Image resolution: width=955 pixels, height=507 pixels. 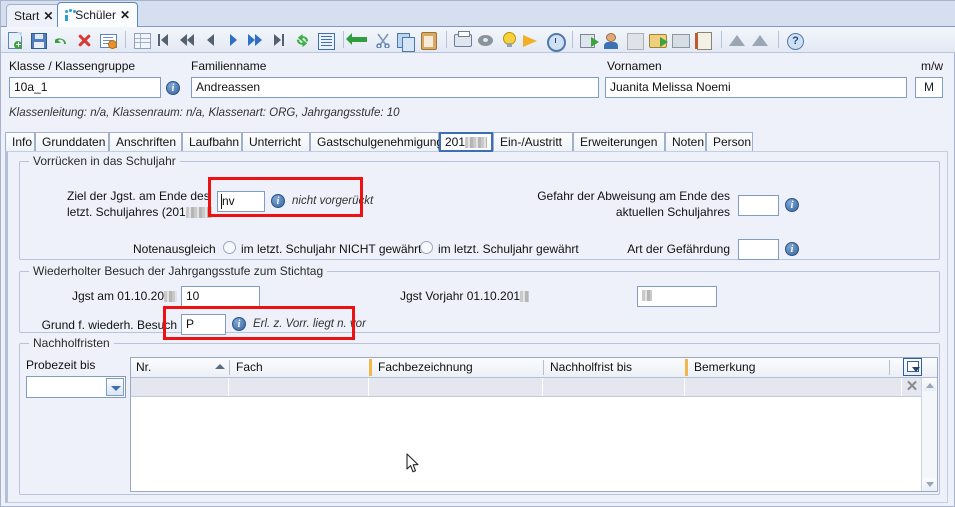 I want to click on save-button, so click(x=38, y=40).